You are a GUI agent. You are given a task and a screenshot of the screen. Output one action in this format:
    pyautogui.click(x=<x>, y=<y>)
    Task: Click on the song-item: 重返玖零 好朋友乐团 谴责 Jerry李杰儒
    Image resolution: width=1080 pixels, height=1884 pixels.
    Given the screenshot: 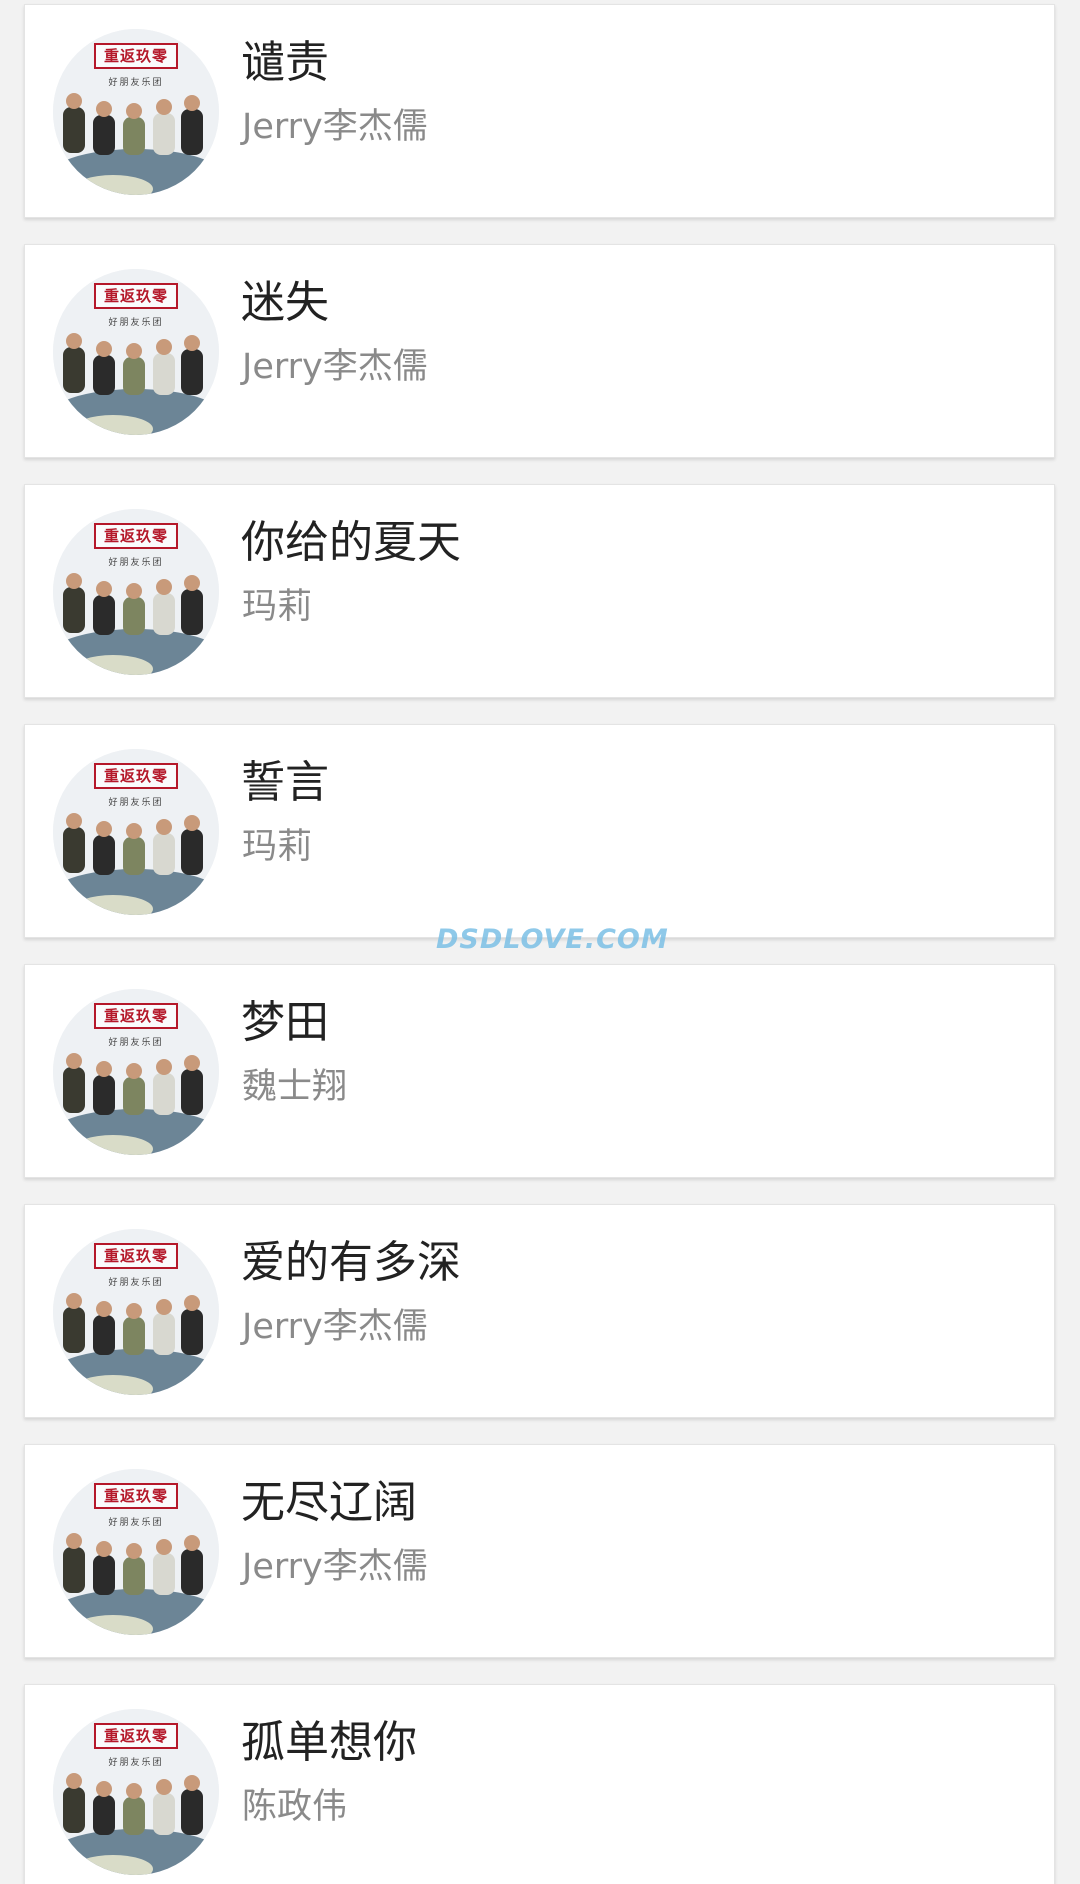 What is the action you would take?
    pyautogui.click(x=539, y=111)
    